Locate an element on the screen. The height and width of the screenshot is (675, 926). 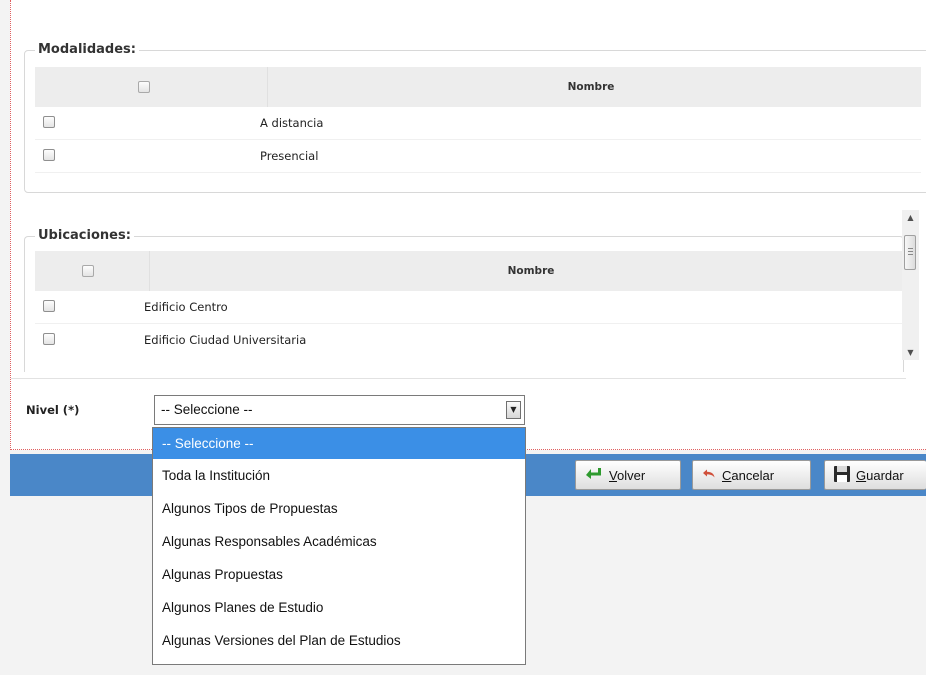
modalidad-name: A distancia is located at coordinates (292, 123).